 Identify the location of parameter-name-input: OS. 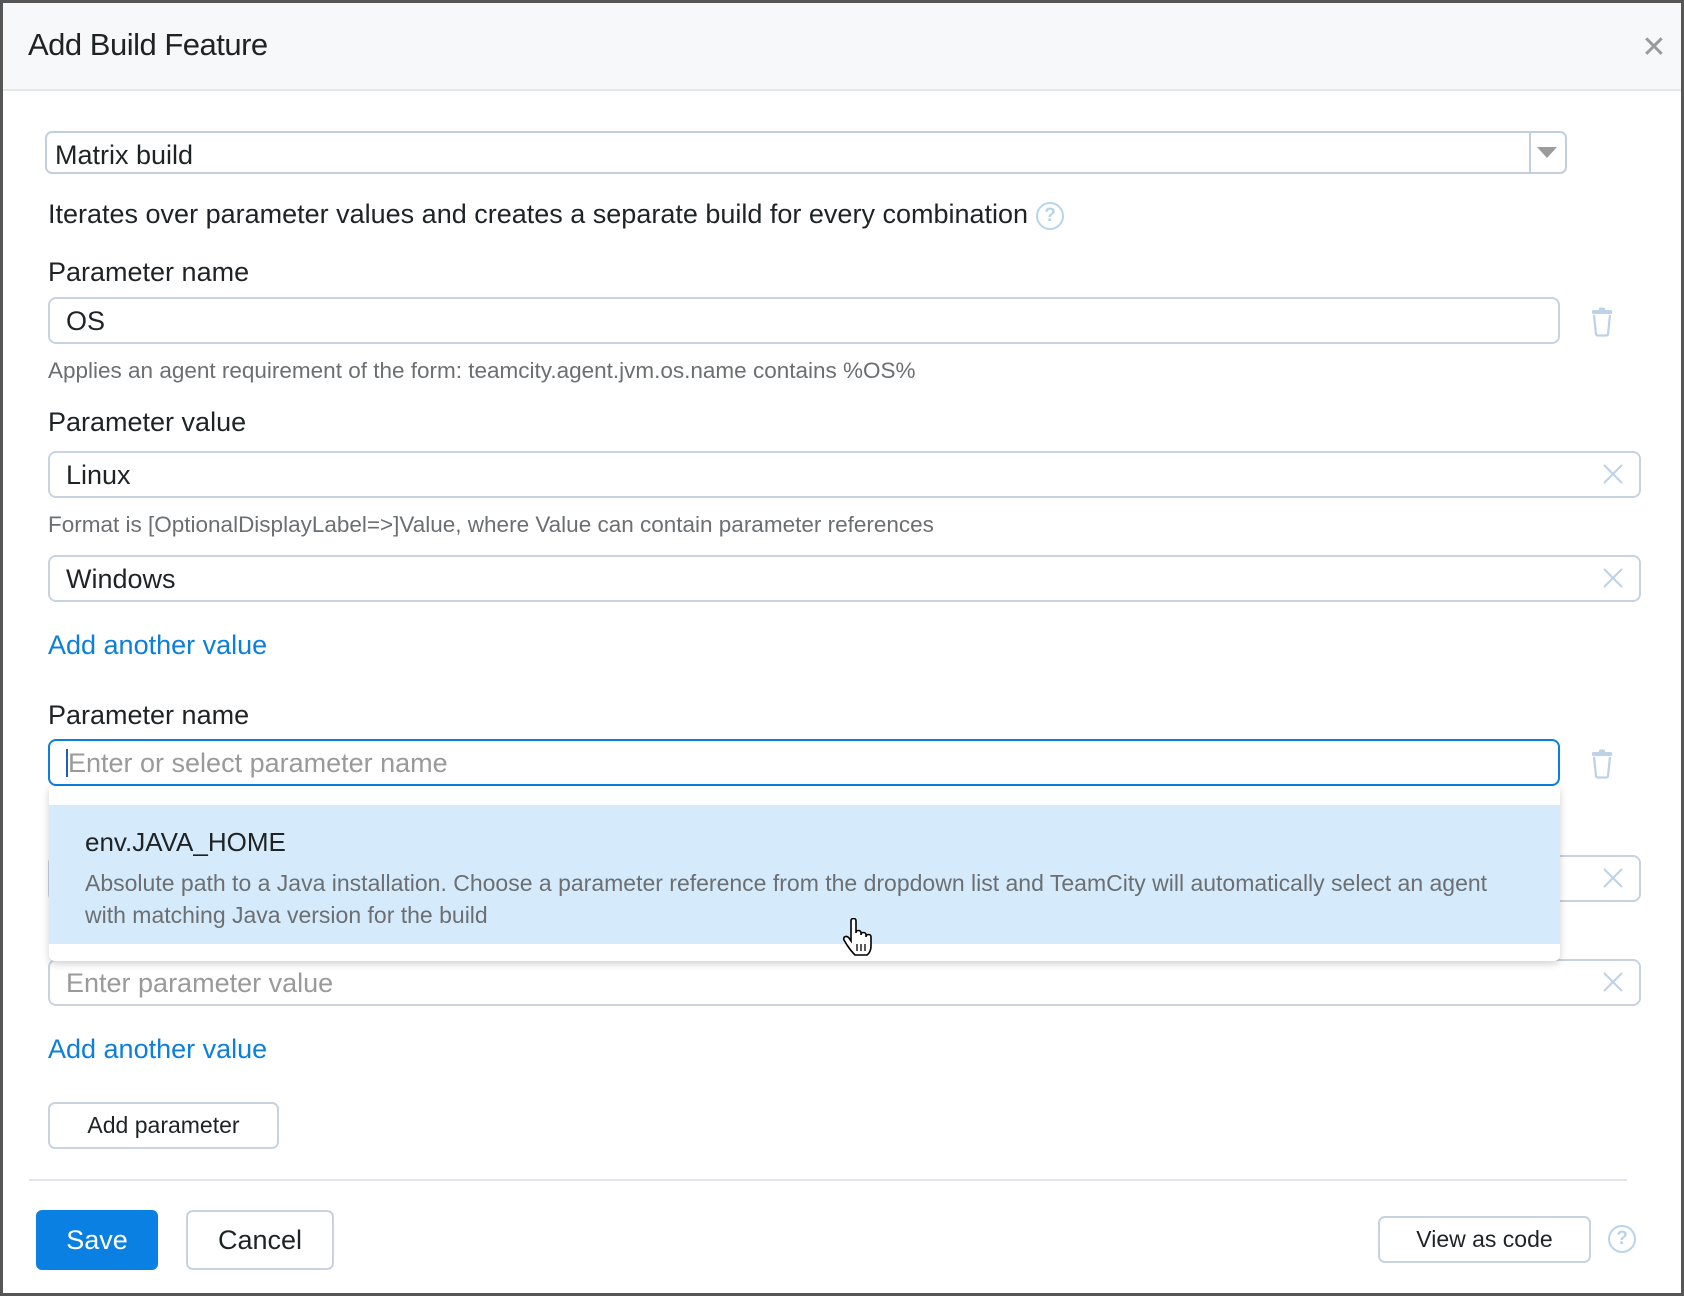
(804, 320).